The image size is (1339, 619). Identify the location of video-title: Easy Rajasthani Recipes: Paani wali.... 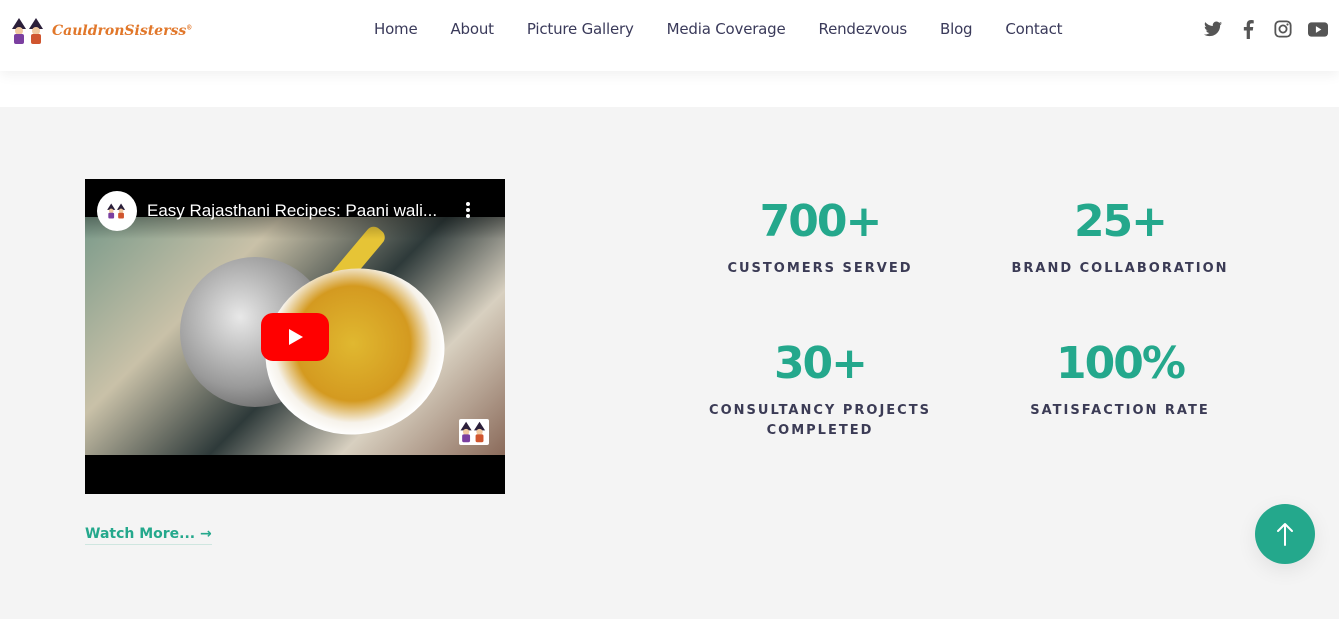
(292, 211).